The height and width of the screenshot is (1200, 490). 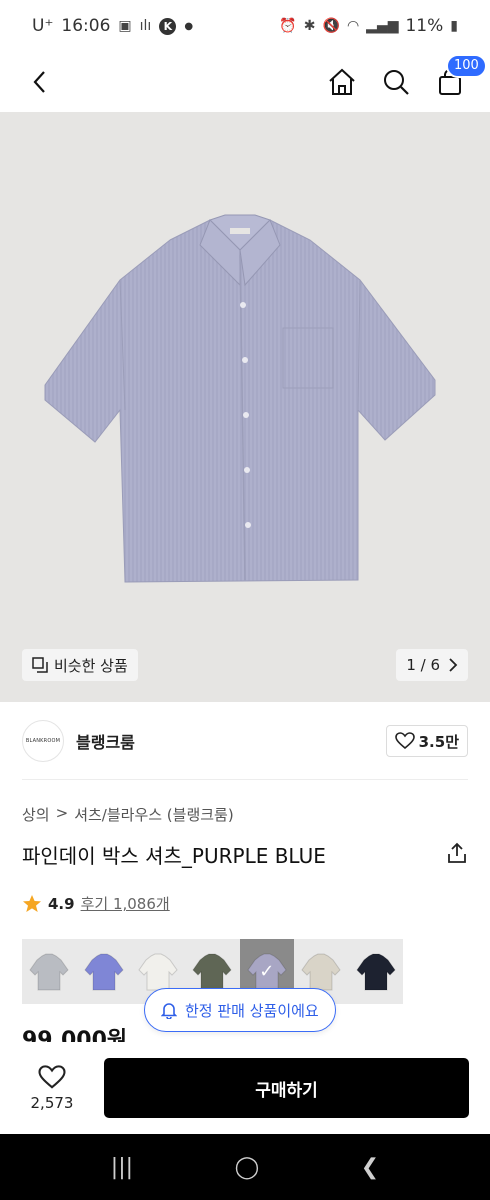 I want to click on wish-button: 2,573, so click(x=52, y=1088).